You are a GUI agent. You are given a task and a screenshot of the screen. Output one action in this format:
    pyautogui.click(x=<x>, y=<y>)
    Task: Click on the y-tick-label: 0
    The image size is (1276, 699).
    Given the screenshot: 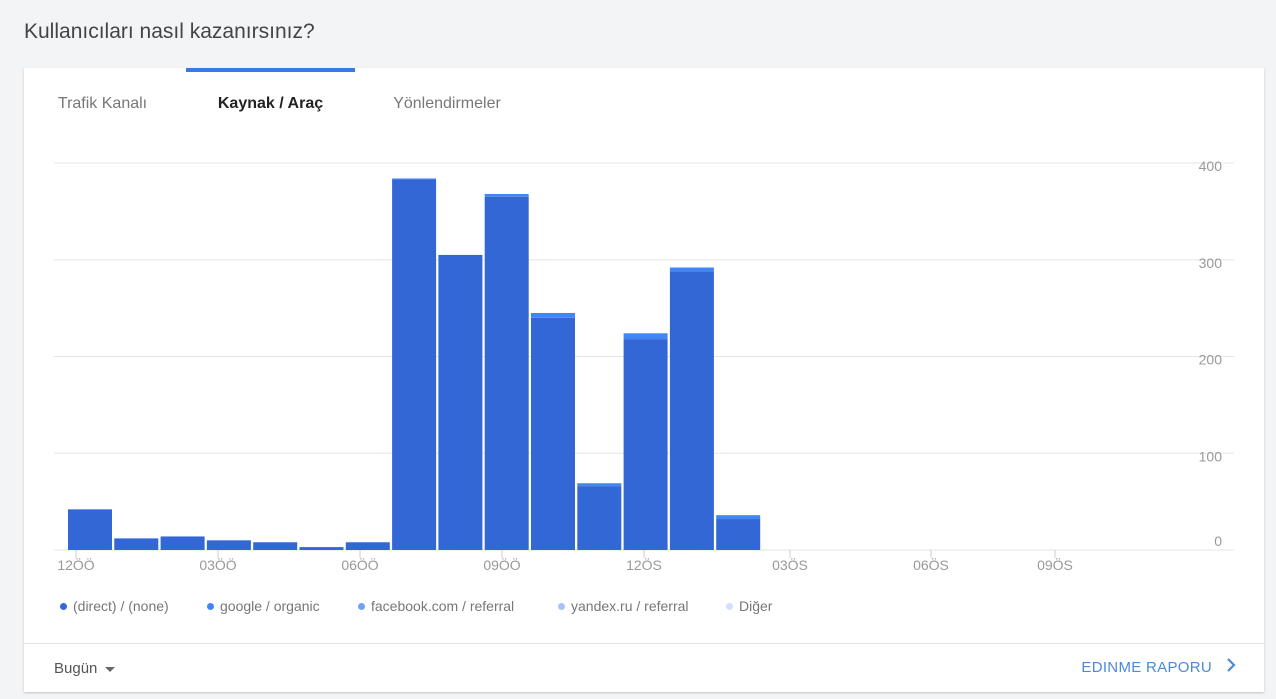 What is the action you would take?
    pyautogui.click(x=1218, y=541)
    